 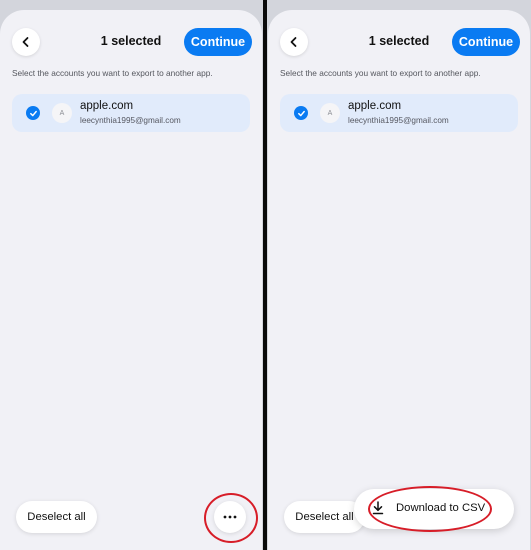 I want to click on download-csv-label: Download to CSV, so click(x=441, y=508).